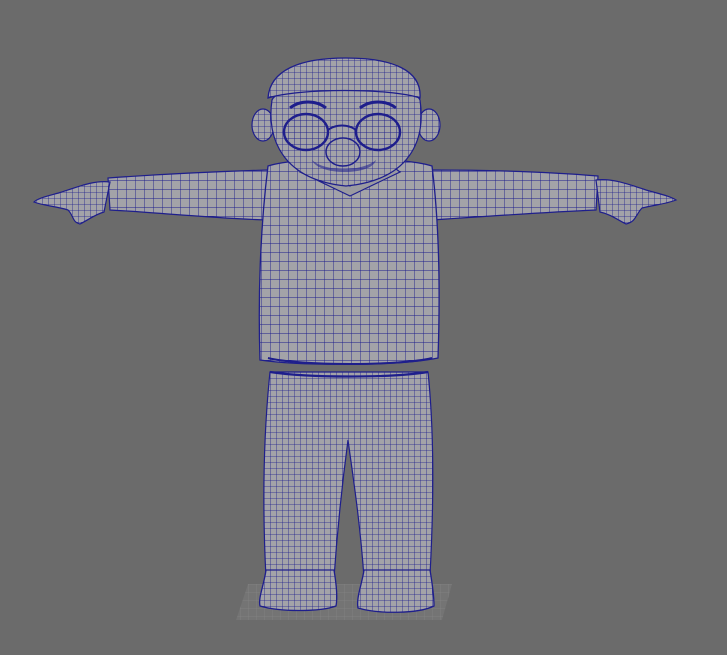 This screenshot has width=727, height=655. I want to click on left-arm, so click(188, 195).